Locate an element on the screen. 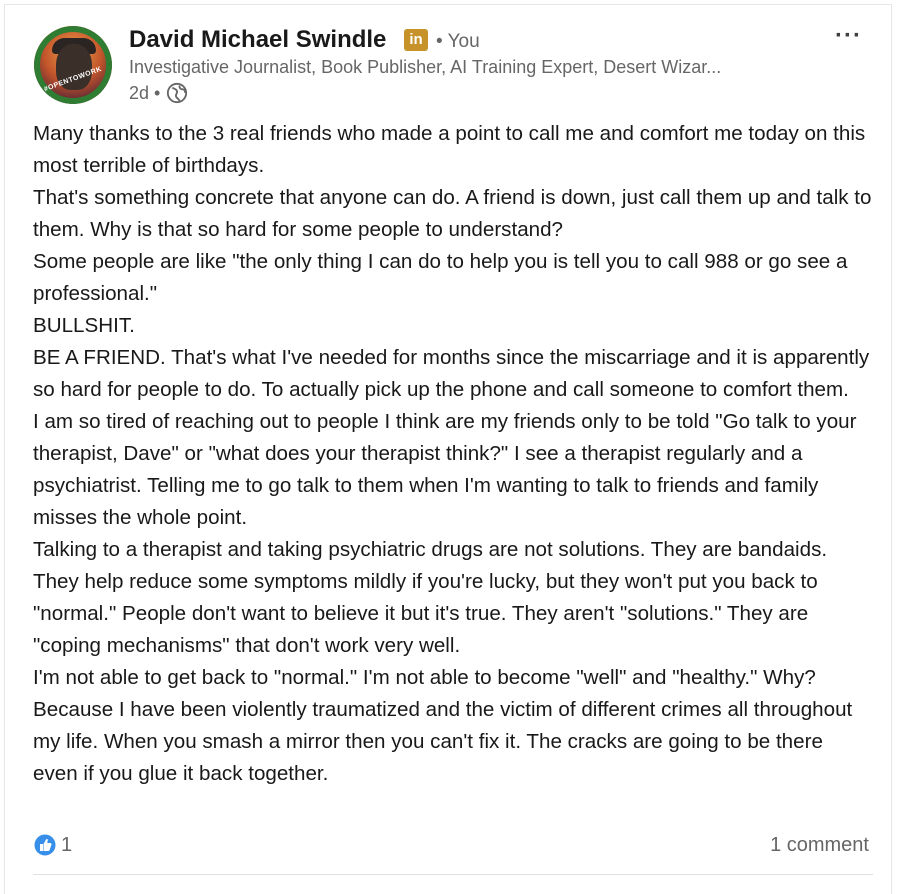  author-avatar: #OPENTOWORK is located at coordinates (73, 65).